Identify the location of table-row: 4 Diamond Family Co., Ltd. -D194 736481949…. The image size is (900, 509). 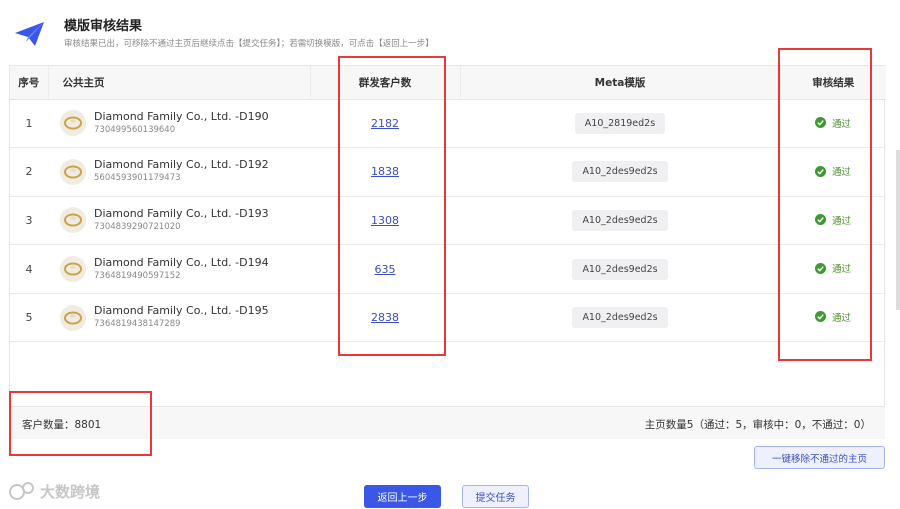
(448, 269).